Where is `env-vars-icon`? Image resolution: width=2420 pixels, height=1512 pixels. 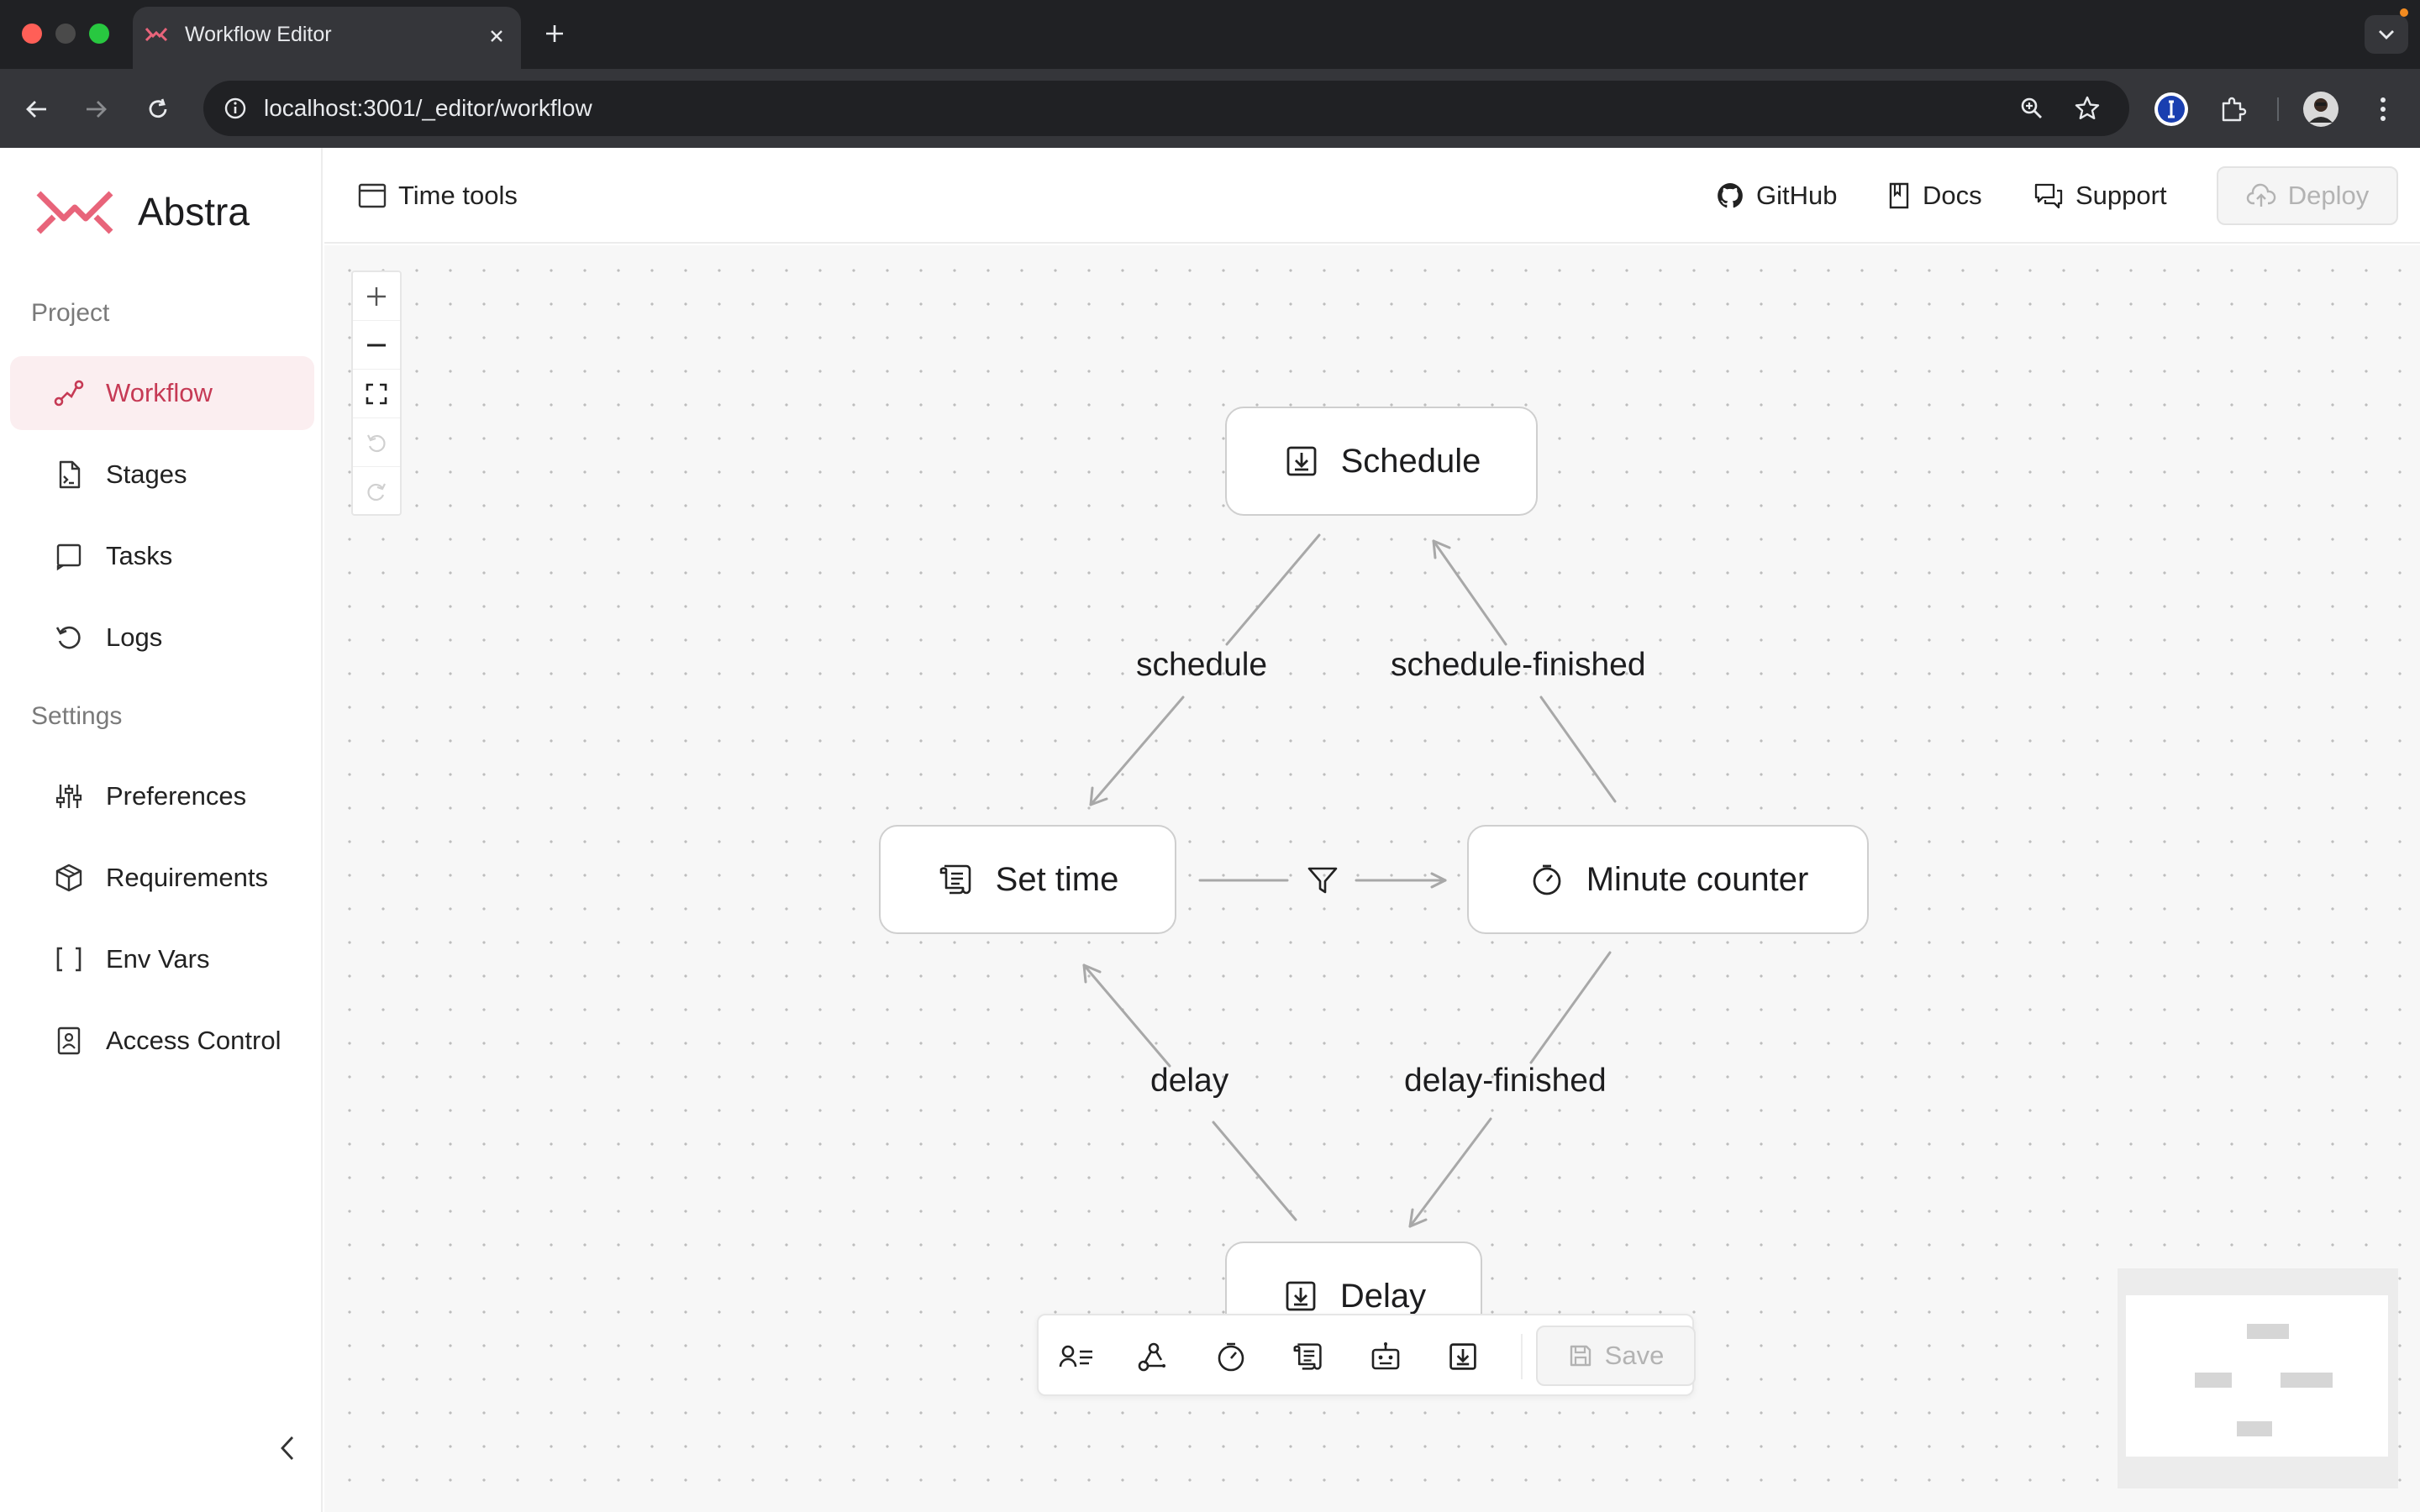
env-vars-icon is located at coordinates (69, 959).